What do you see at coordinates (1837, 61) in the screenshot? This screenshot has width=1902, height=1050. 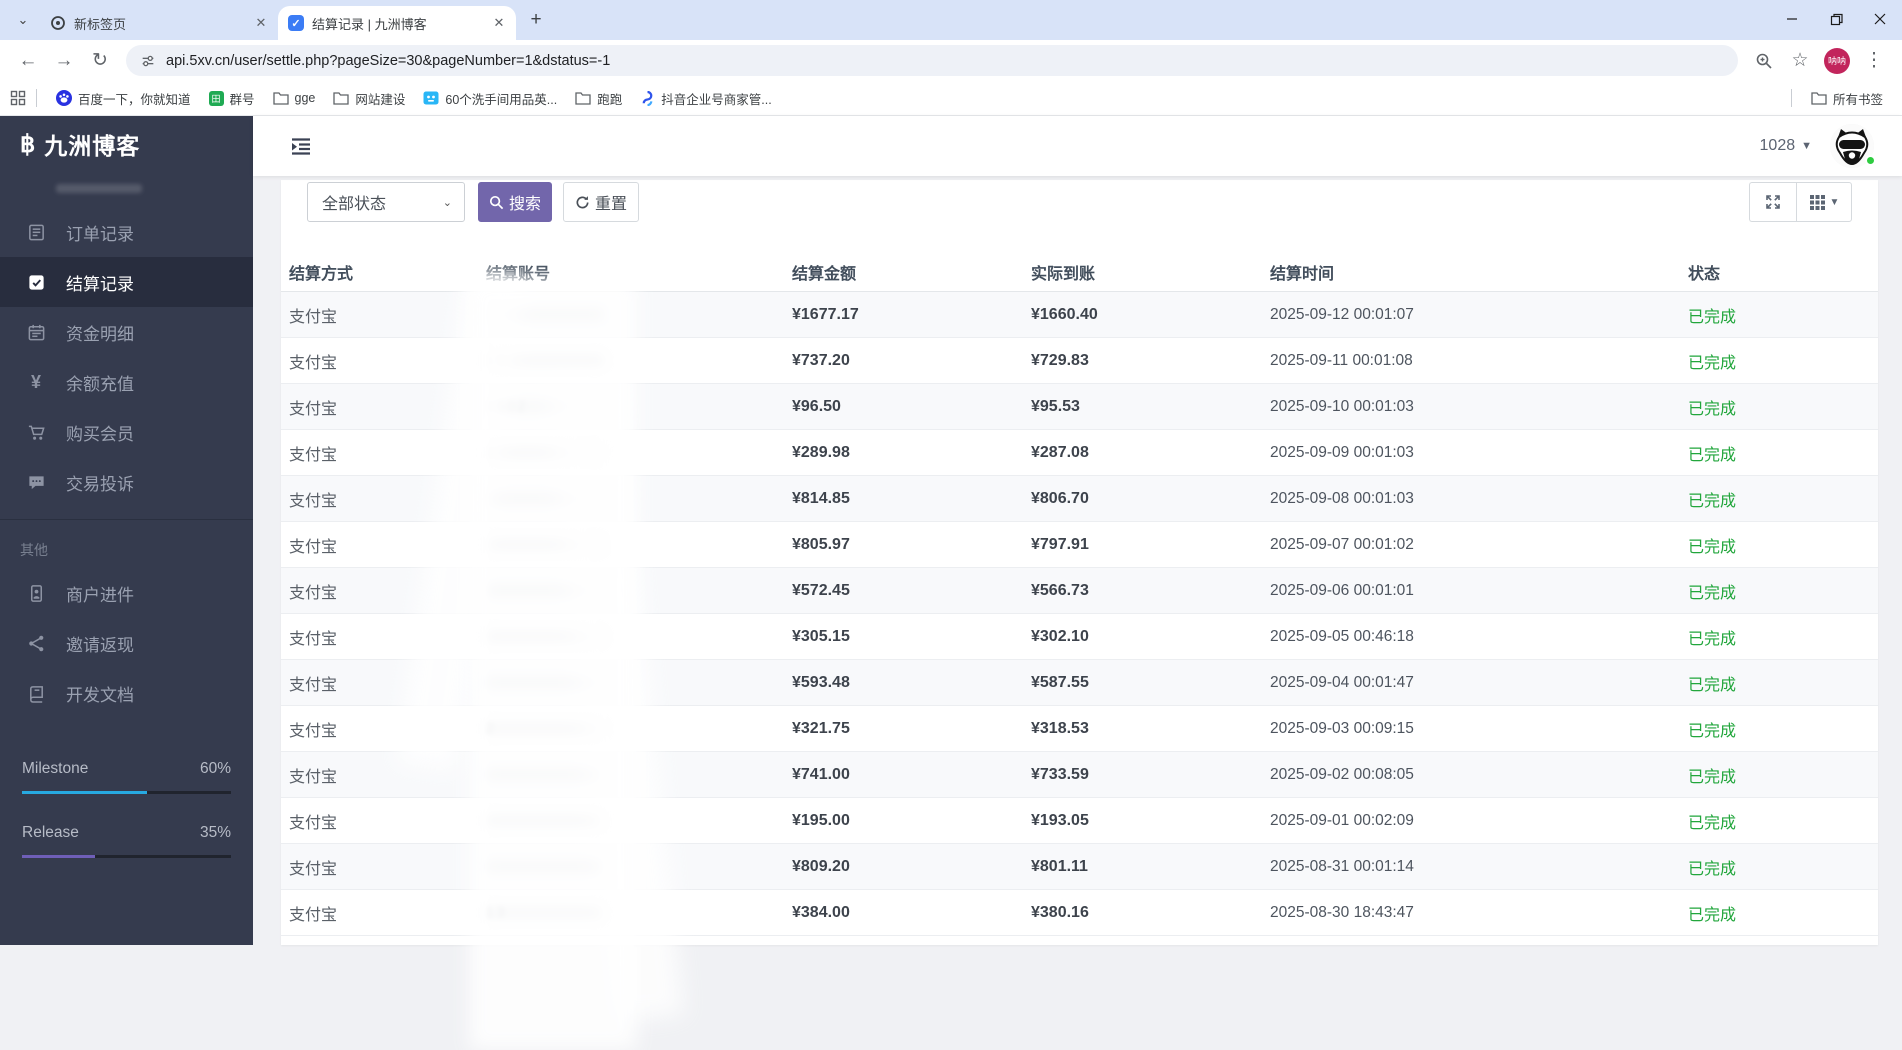 I see `browser-profile-avatar: 呐呐` at bounding box center [1837, 61].